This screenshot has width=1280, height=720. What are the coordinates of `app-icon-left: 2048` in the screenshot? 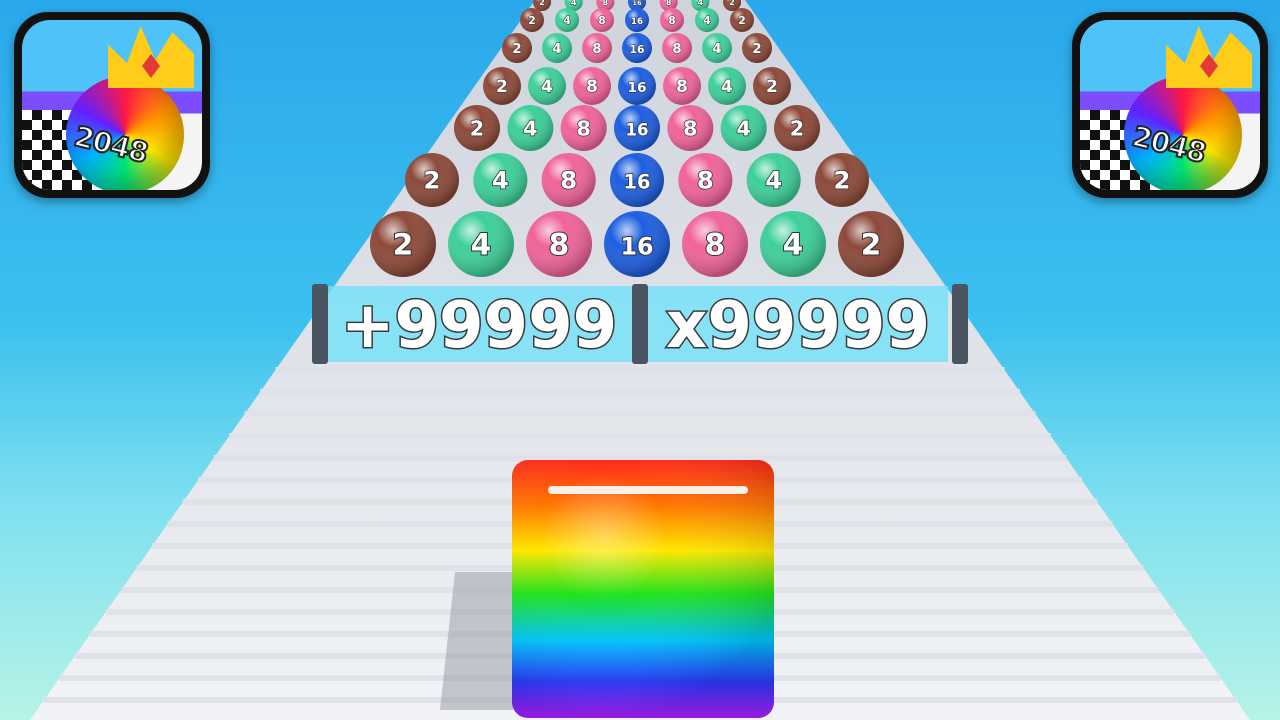 It's located at (112, 105).